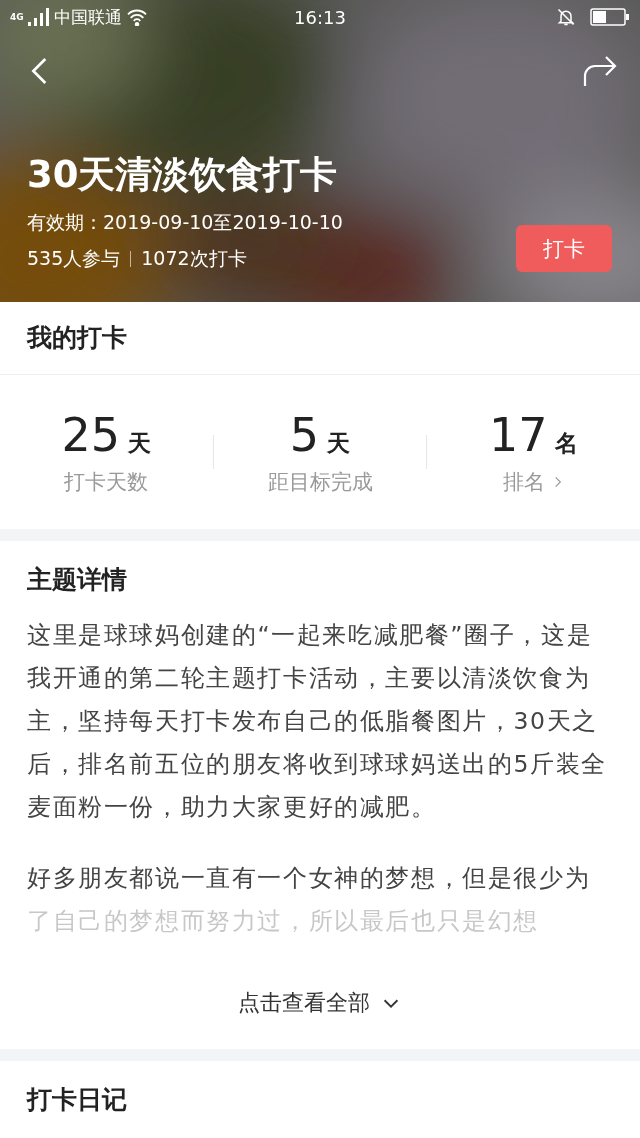  Describe the element at coordinates (17, 16) in the screenshot. I see `network-type: 4G` at that location.